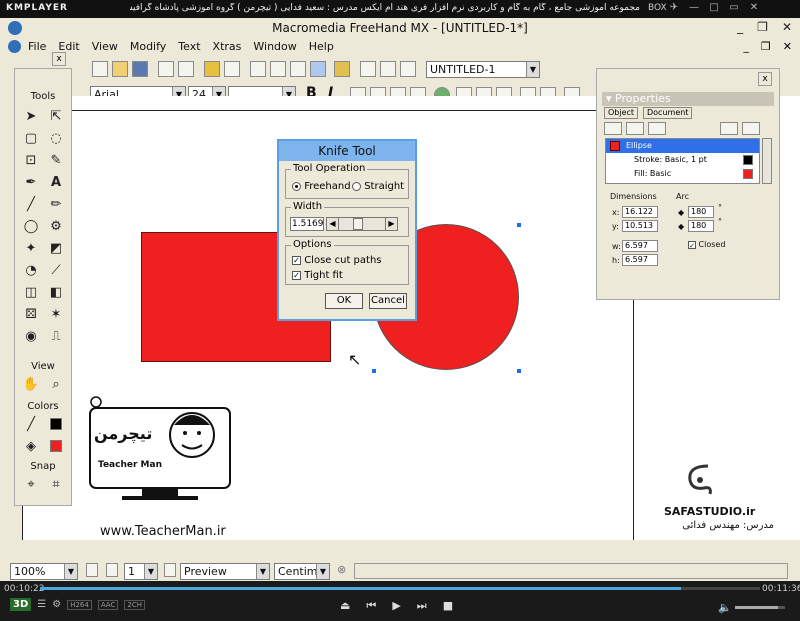 The image size is (800, 621). Describe the element at coordinates (368, 69) in the screenshot. I see `swatches-icon` at that location.